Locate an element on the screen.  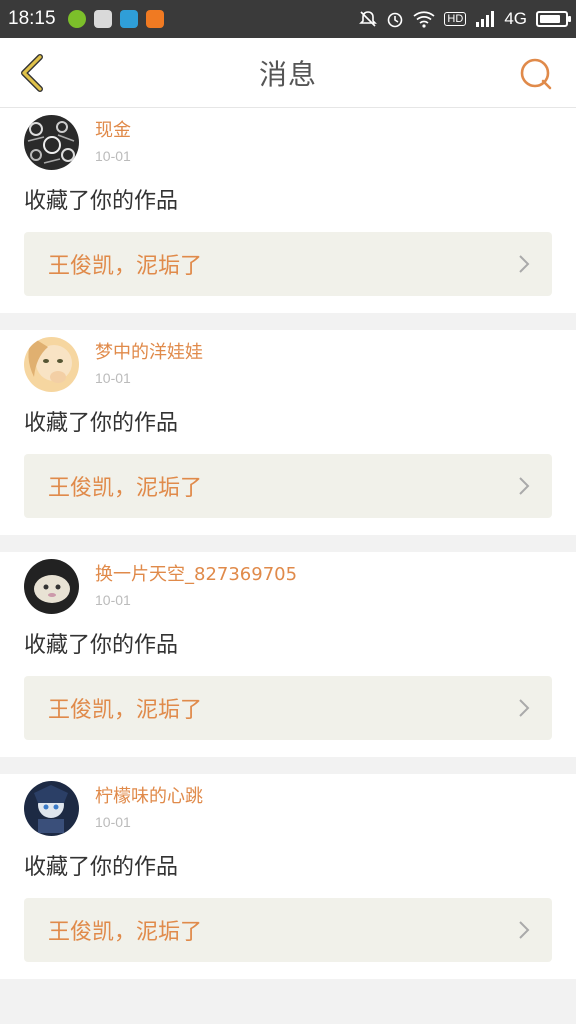
signal-icon is located at coordinates (485, 19).